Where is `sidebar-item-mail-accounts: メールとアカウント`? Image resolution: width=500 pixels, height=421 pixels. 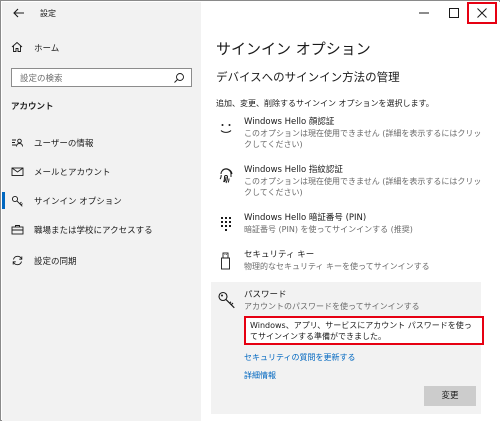
sidebar-item-mail-accounts: メールとアカウント is located at coordinates (101, 172).